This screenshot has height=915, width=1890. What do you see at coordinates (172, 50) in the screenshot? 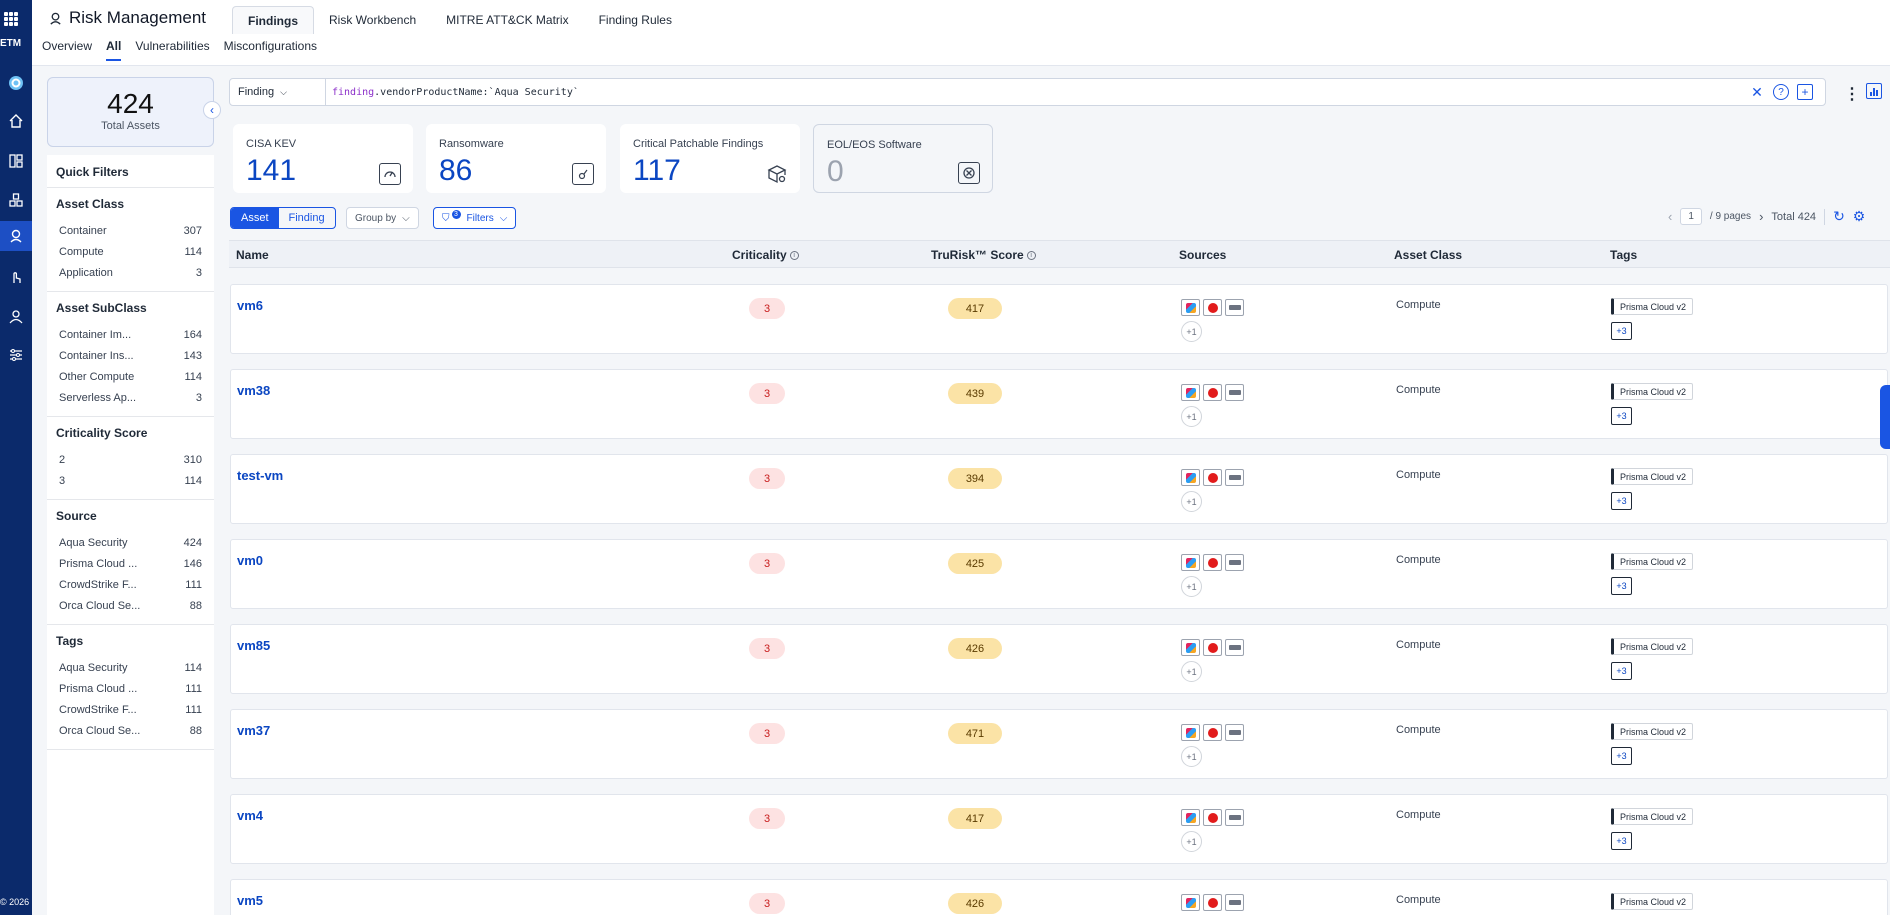
I see `subtab-vulnerabilities: Vulnerabilities` at bounding box center [172, 50].